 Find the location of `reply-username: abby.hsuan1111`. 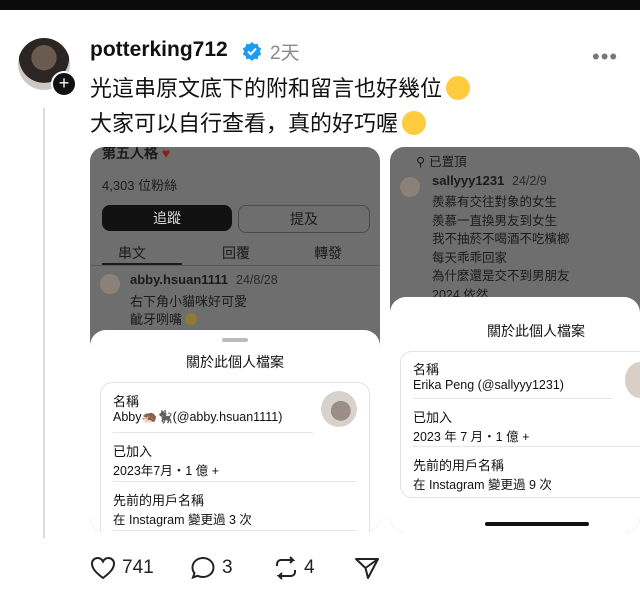

reply-username: abby.hsuan1111 is located at coordinates (179, 279).